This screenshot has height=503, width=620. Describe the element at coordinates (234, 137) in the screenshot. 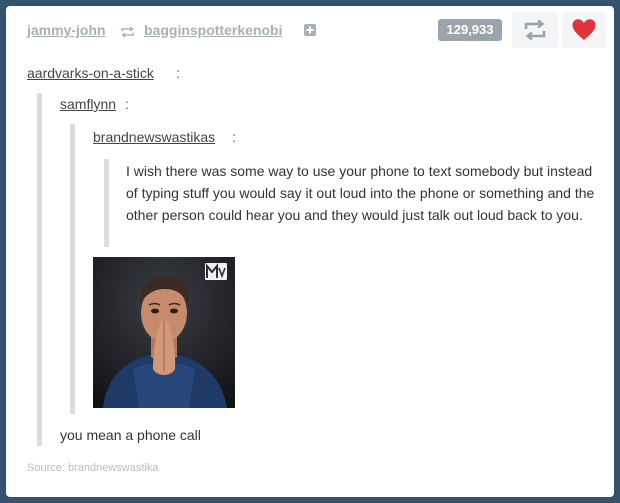

I see `colon-3: :` at that location.